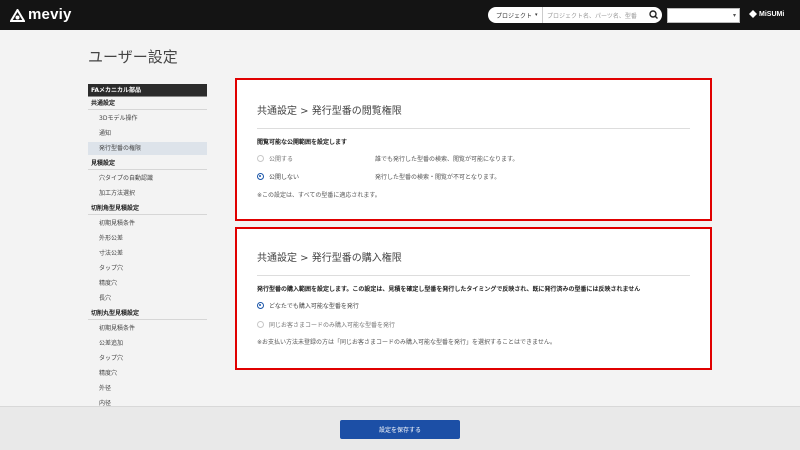 The image size is (800, 450). What do you see at coordinates (281, 159) in the screenshot?
I see `option-label: 公開する` at bounding box center [281, 159].